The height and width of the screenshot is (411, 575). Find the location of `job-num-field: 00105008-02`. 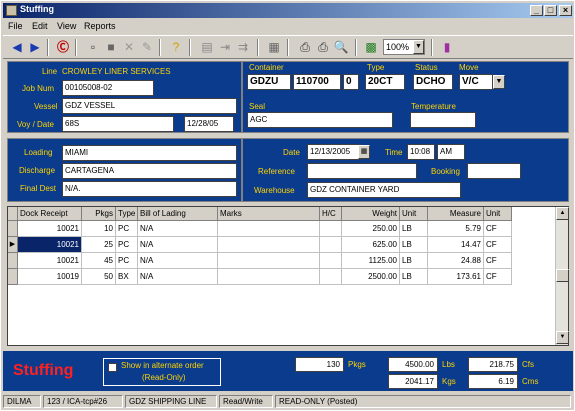

job-num-field: 00105008-02 is located at coordinates (108, 88).